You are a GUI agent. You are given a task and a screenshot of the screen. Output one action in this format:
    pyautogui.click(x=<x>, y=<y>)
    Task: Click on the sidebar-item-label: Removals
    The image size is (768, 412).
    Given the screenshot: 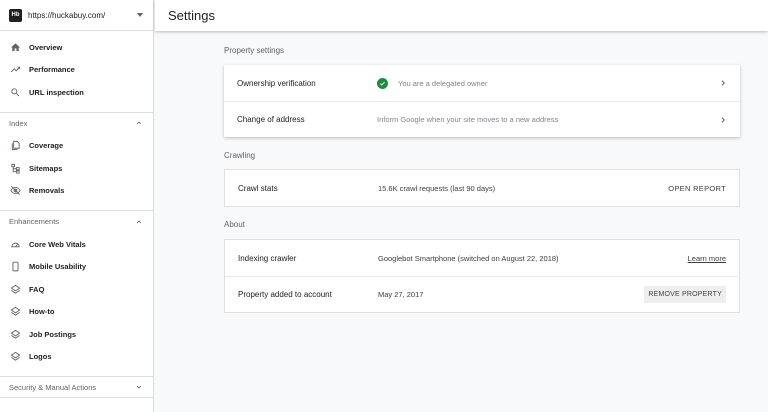 What is the action you would take?
    pyautogui.click(x=47, y=191)
    